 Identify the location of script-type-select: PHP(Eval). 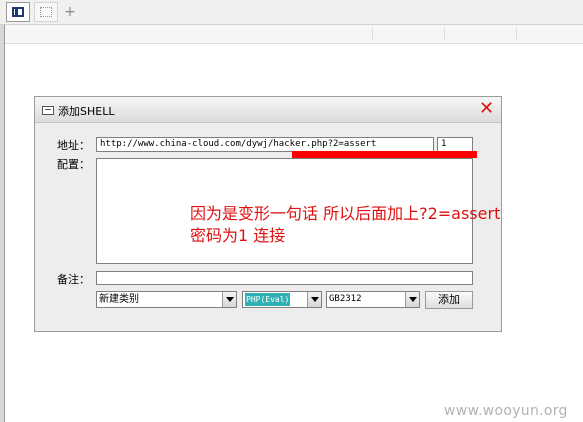
(282, 299).